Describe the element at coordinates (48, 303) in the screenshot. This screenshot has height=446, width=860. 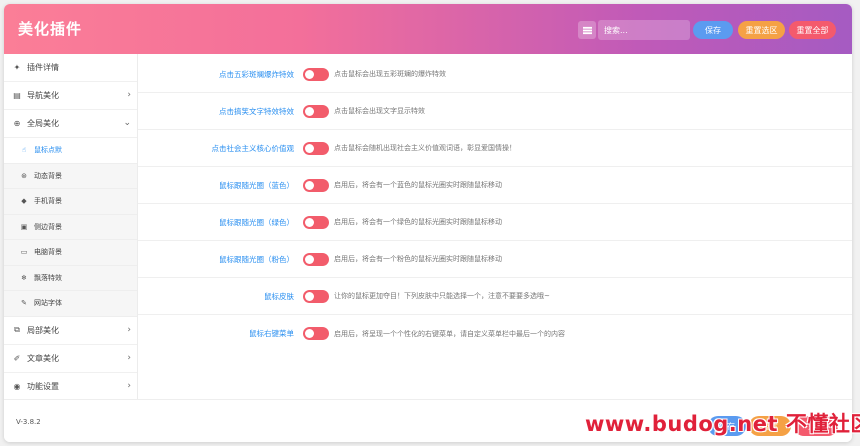
I see `sidebar-subitem-label: 网站字体` at that location.